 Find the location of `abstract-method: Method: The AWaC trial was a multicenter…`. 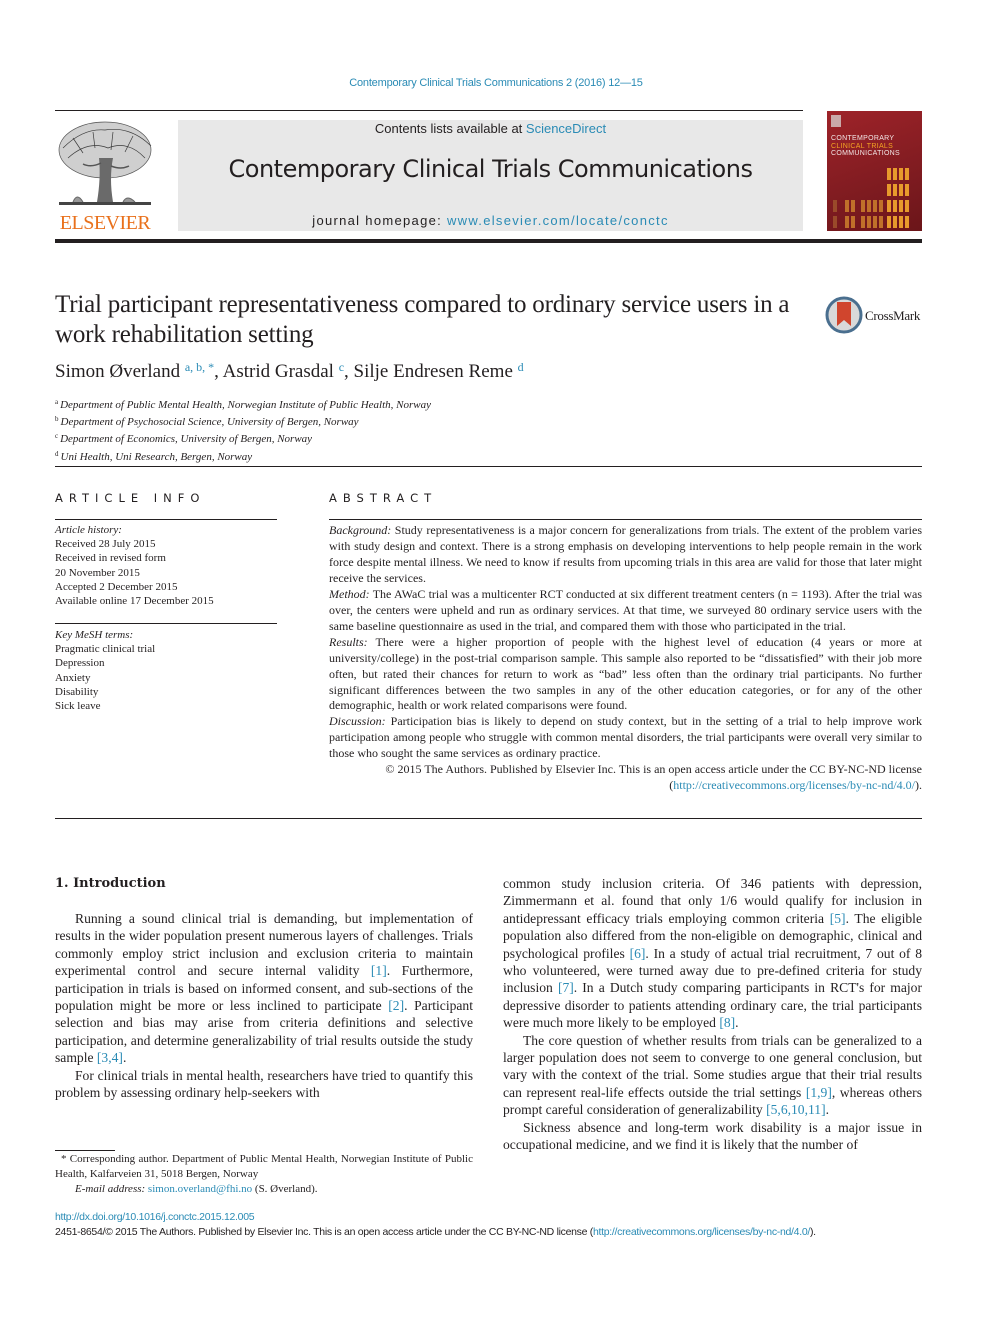

abstract-method: Method: The AWaC trial was a multicenter… is located at coordinates (625, 611).